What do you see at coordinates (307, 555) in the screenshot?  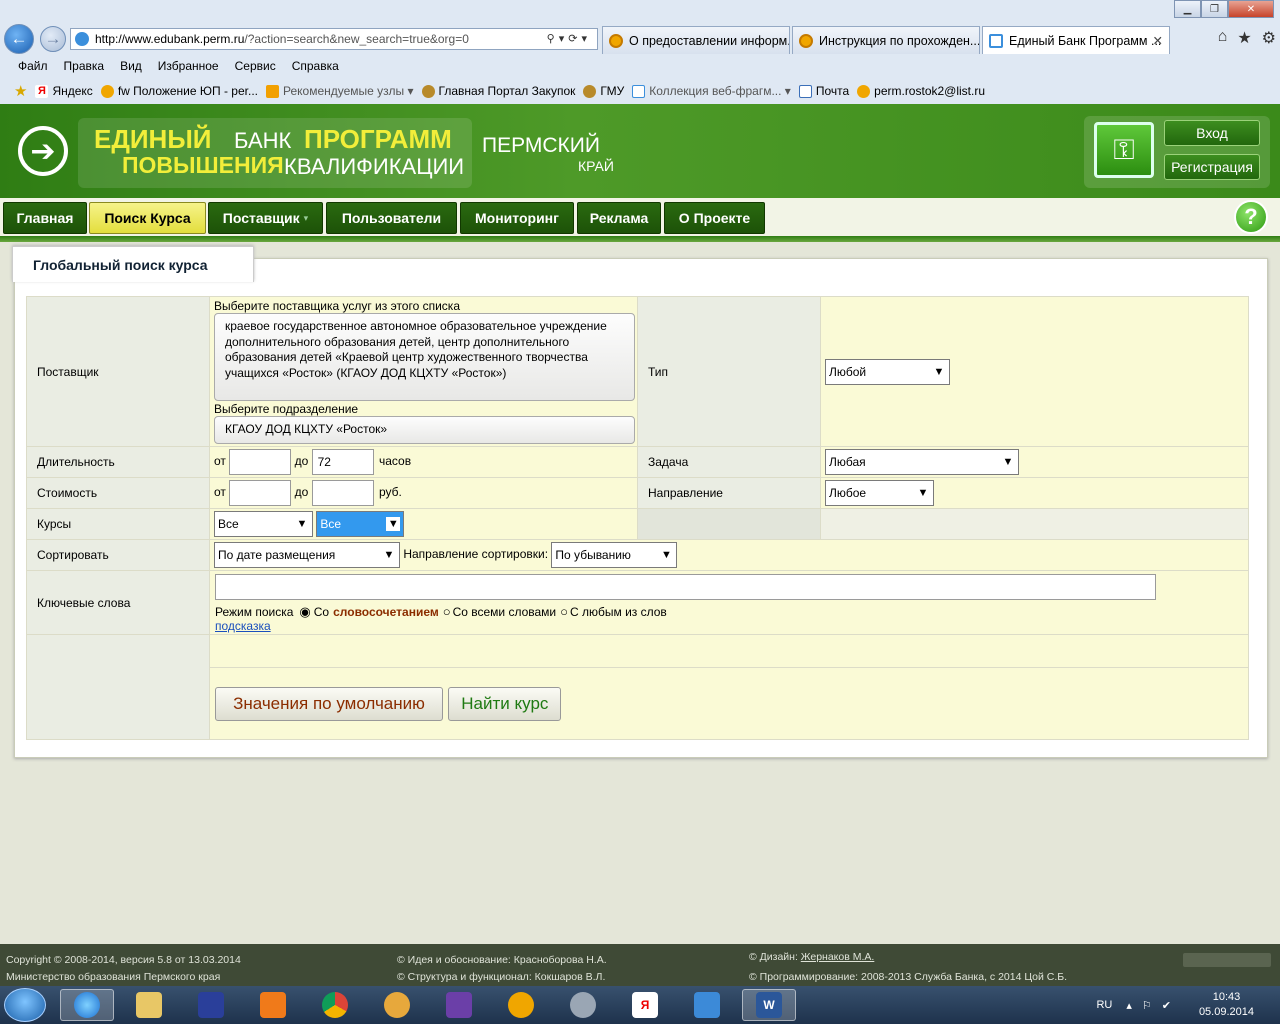 I see `sort-select: По дате размещения ▼` at bounding box center [307, 555].